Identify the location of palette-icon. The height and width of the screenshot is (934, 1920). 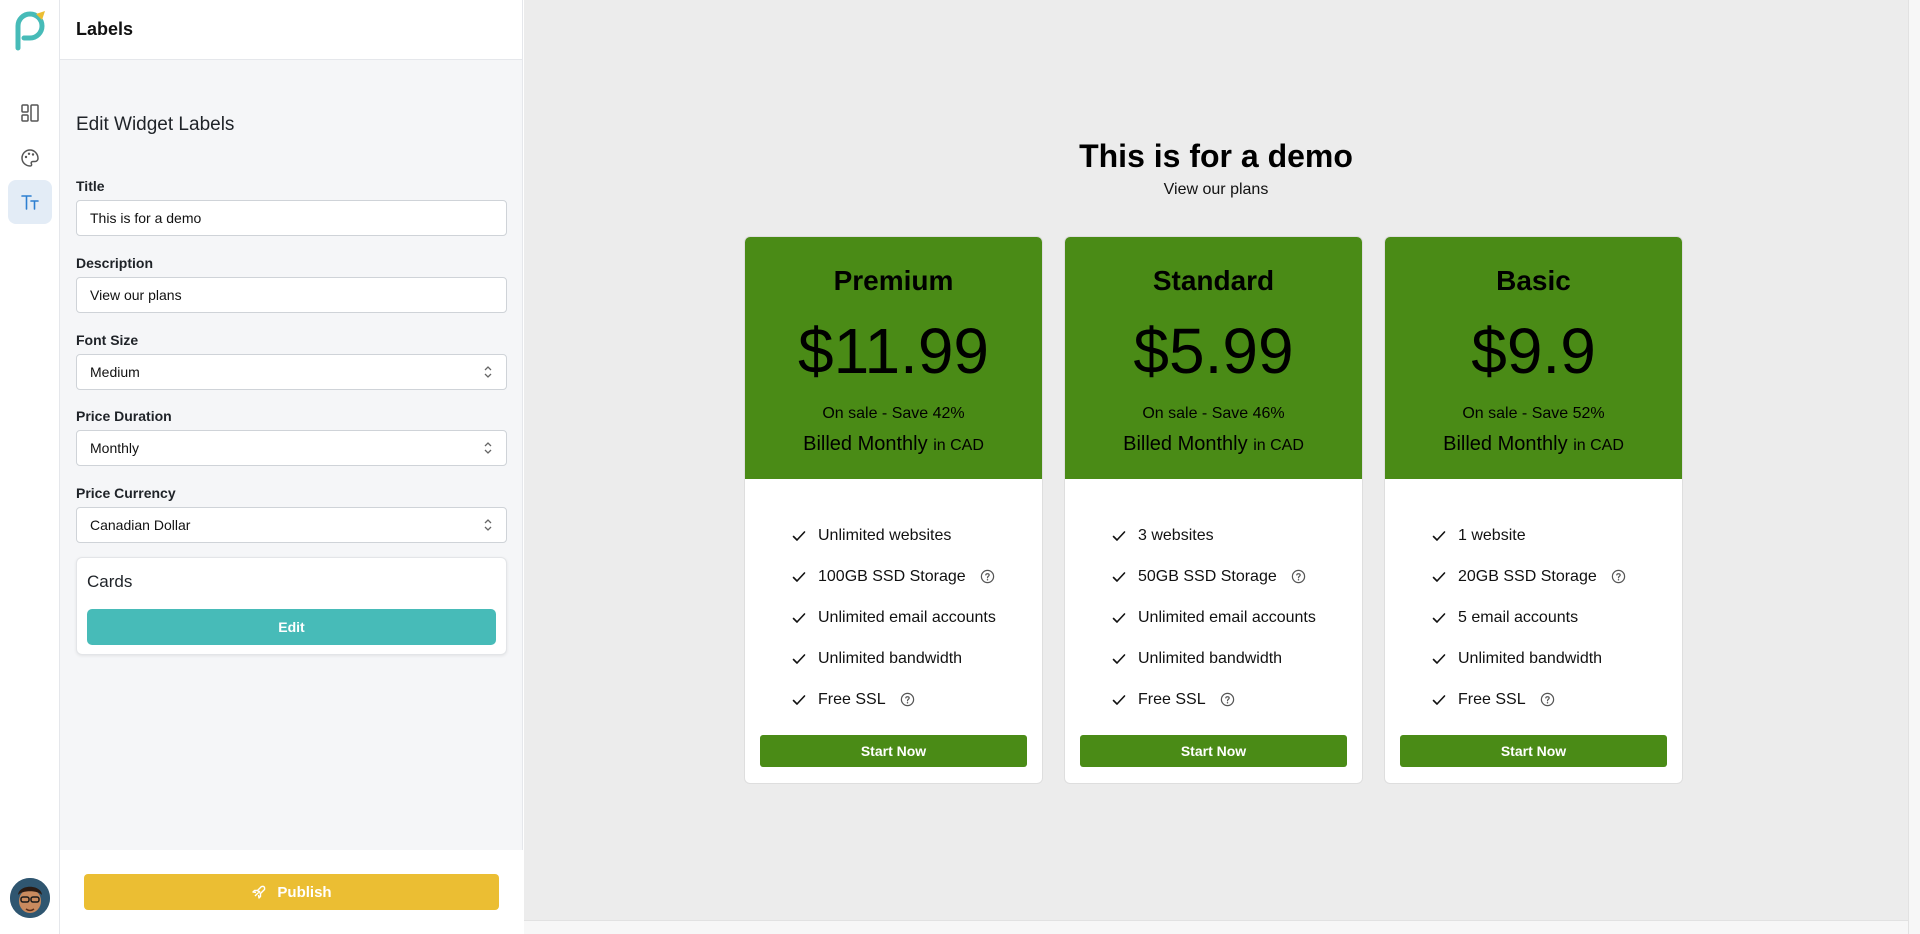
(30, 158).